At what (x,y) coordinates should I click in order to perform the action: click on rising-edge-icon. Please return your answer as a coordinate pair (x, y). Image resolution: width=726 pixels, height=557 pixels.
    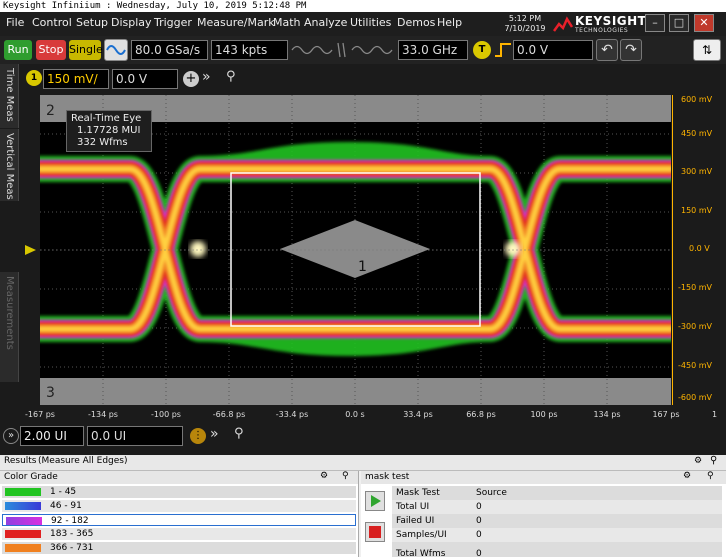
    Looking at the image, I should click on (503, 50).